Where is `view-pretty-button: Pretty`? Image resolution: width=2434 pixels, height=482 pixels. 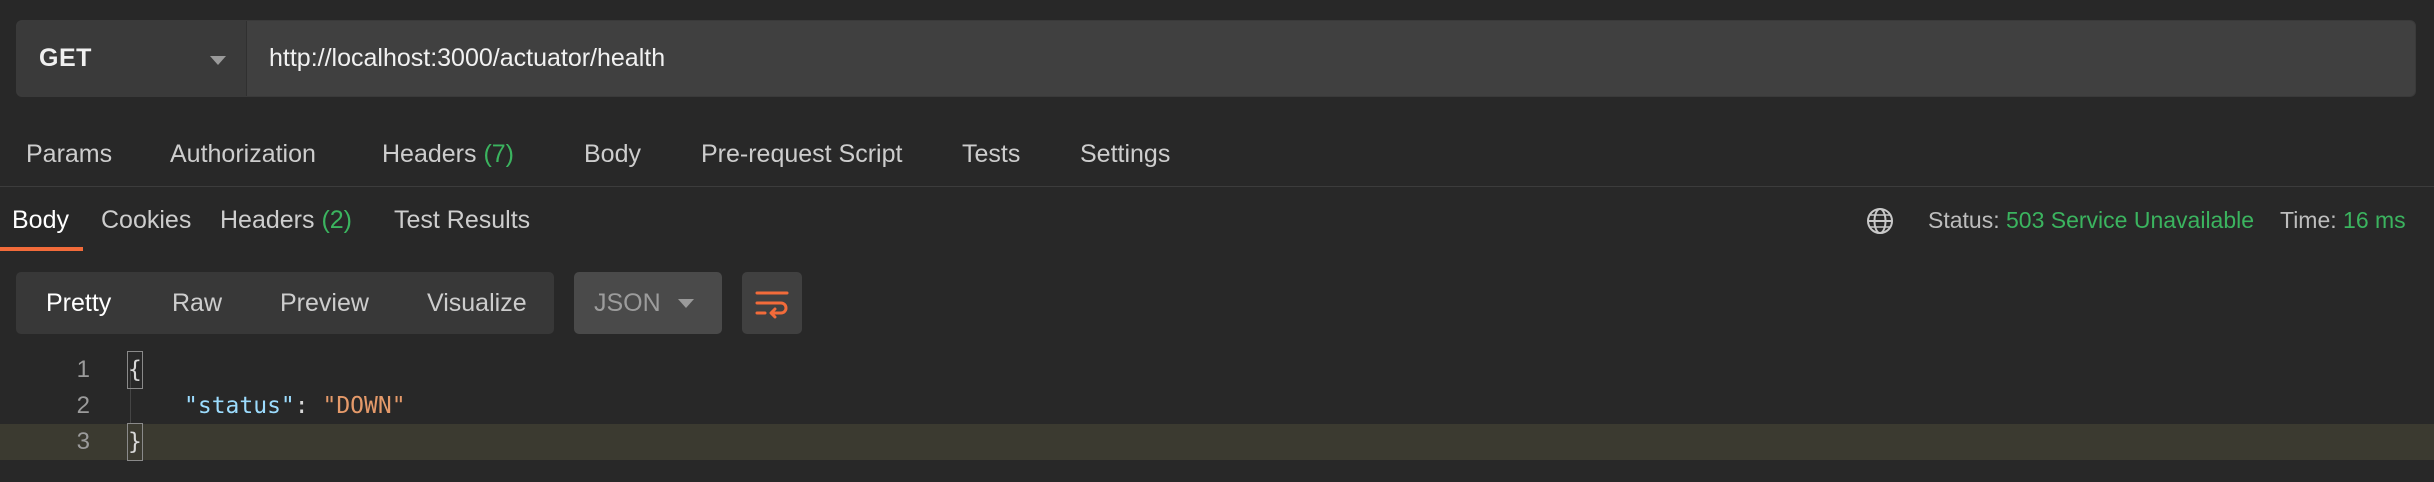
view-pretty-button: Pretty is located at coordinates (78, 303).